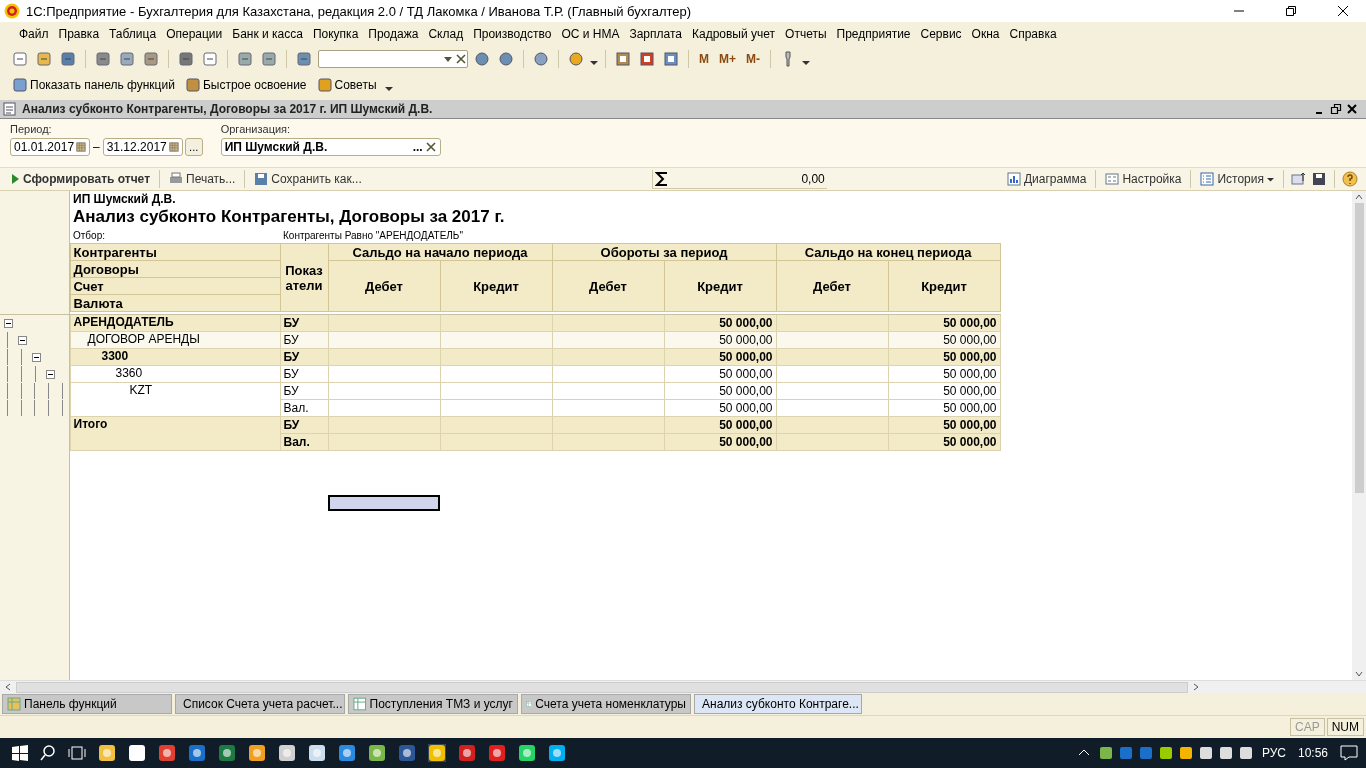 The height and width of the screenshot is (768, 1366). What do you see at coordinates (606, 704) in the screenshot?
I see `window-tab: Счета учета номенклатуры` at bounding box center [606, 704].